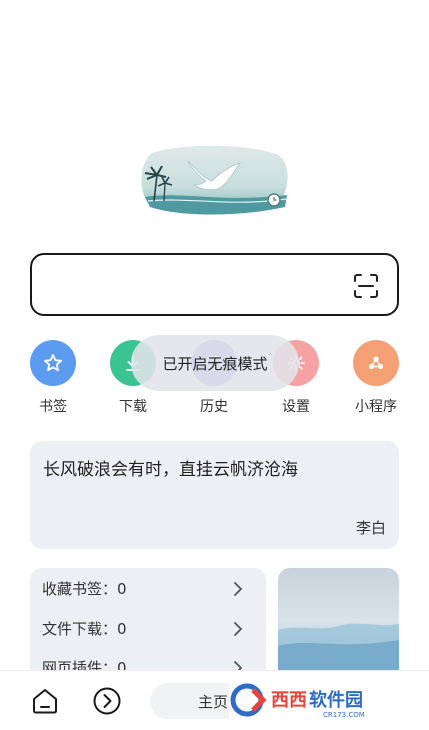  I want to click on forward-icon, so click(107, 701).